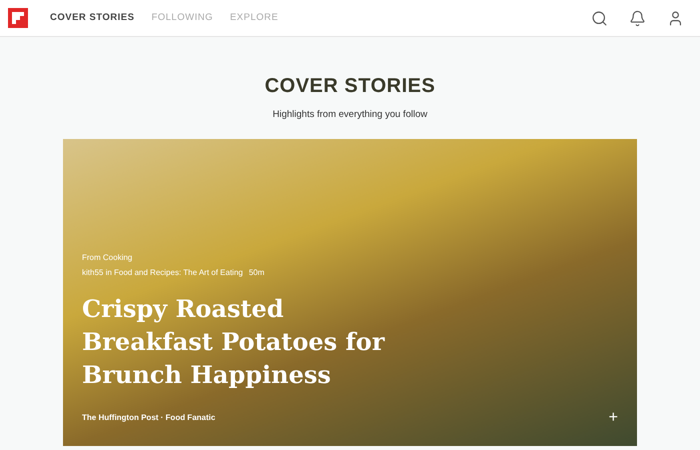 This screenshot has width=700, height=450. Describe the element at coordinates (350, 115) in the screenshot. I see `page-subtitle: Highlights from everything you follow` at that location.